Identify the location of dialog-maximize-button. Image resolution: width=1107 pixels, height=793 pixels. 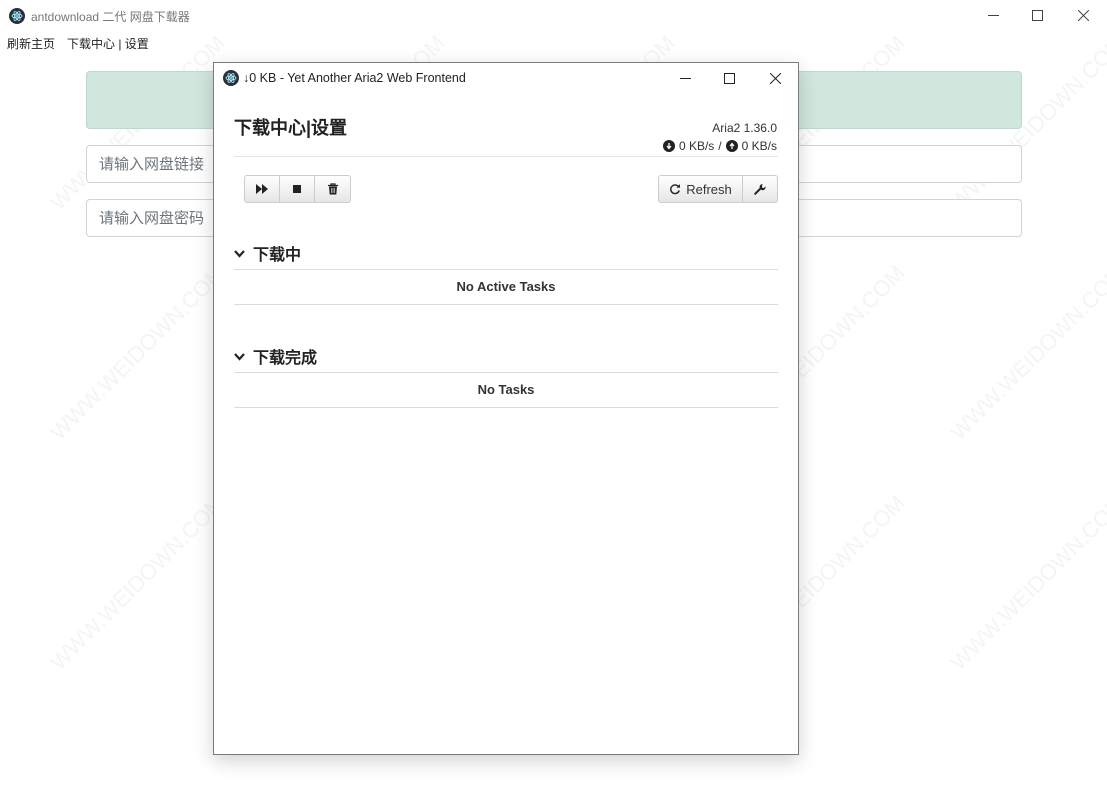
(729, 78).